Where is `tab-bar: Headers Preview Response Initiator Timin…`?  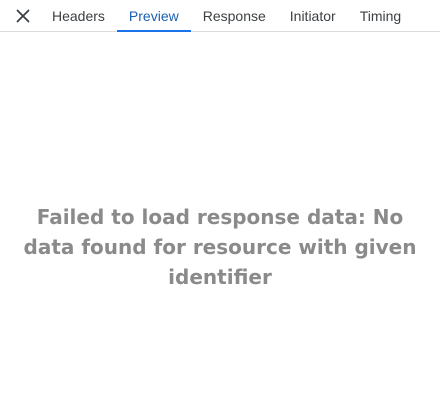
tab-bar: Headers Preview Response Initiator Timin… is located at coordinates (220, 16).